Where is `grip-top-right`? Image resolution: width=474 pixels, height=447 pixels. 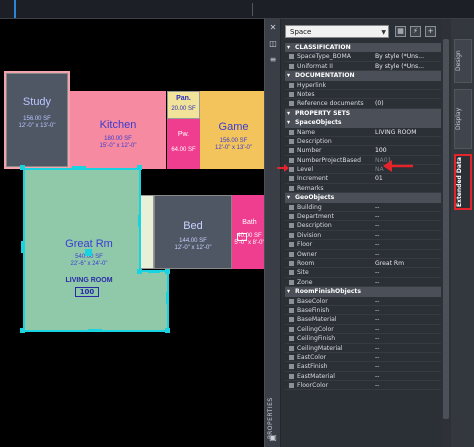 grip-top-right is located at coordinates (139, 167).